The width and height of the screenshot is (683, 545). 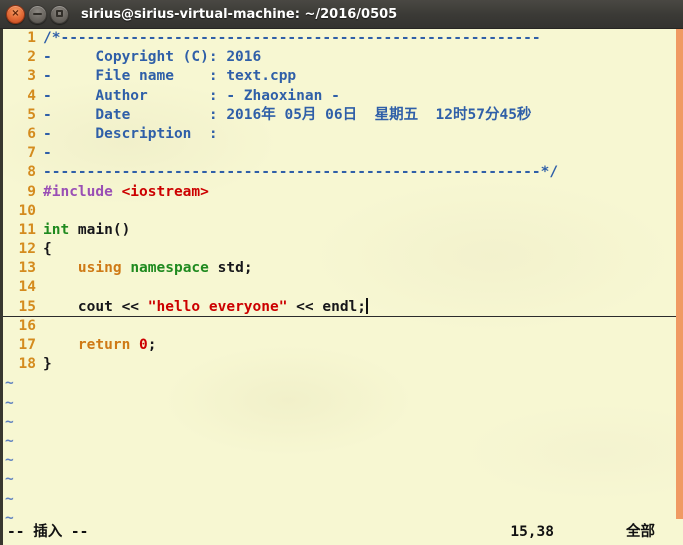 I want to click on code-token: return, so click(x=108, y=345).